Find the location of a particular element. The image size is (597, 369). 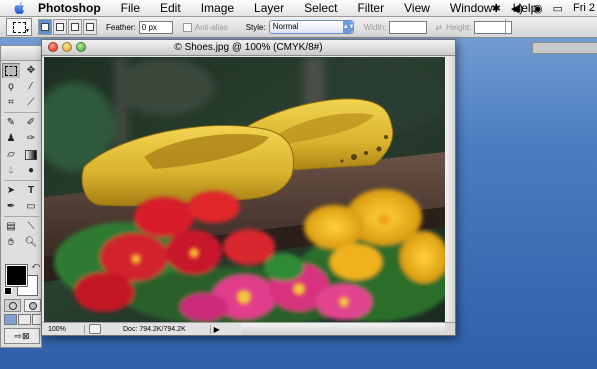

status-info-icon is located at coordinates (95, 329).